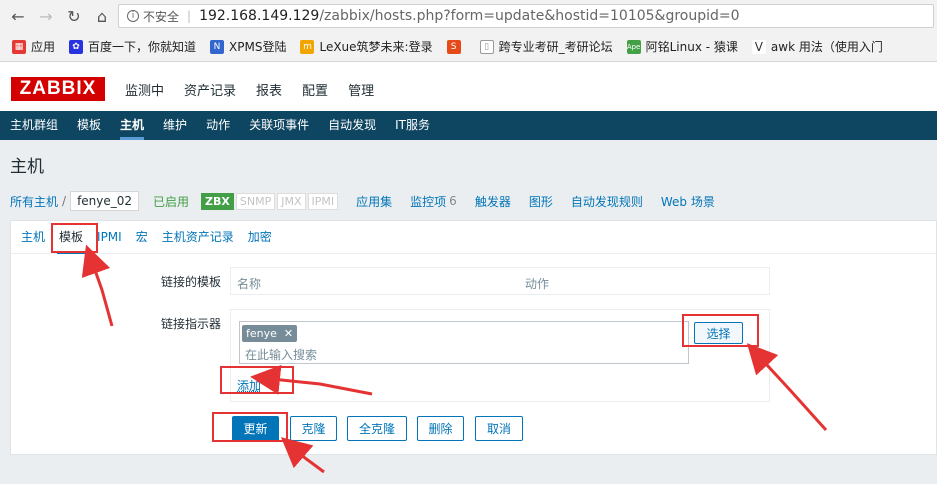  I want to click on bookmark-label: 百度一下，你就知道, so click(142, 47).